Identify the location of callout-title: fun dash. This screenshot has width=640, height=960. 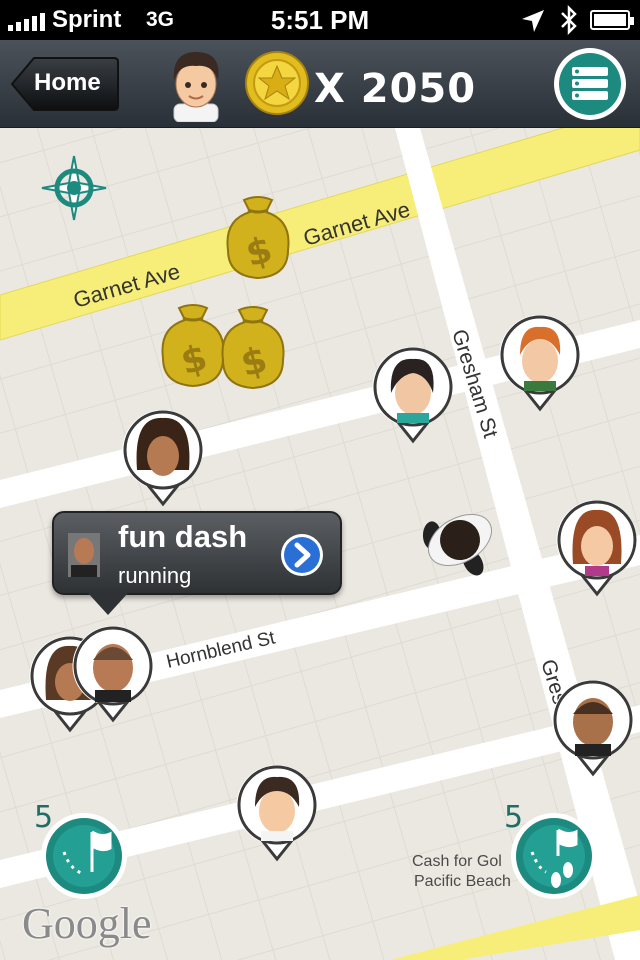
(183, 536).